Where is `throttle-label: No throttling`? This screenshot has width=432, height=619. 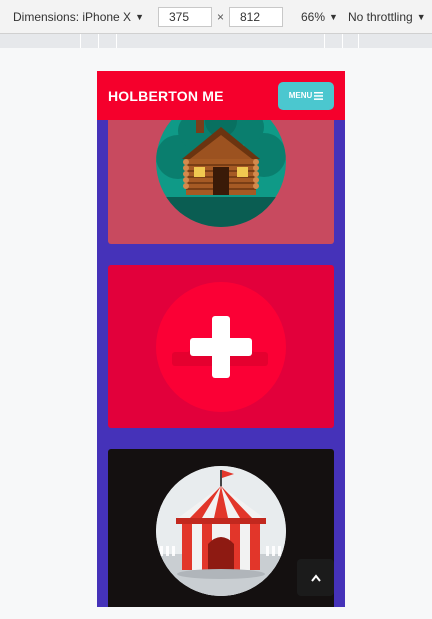 throttle-label: No throttling is located at coordinates (380, 16).